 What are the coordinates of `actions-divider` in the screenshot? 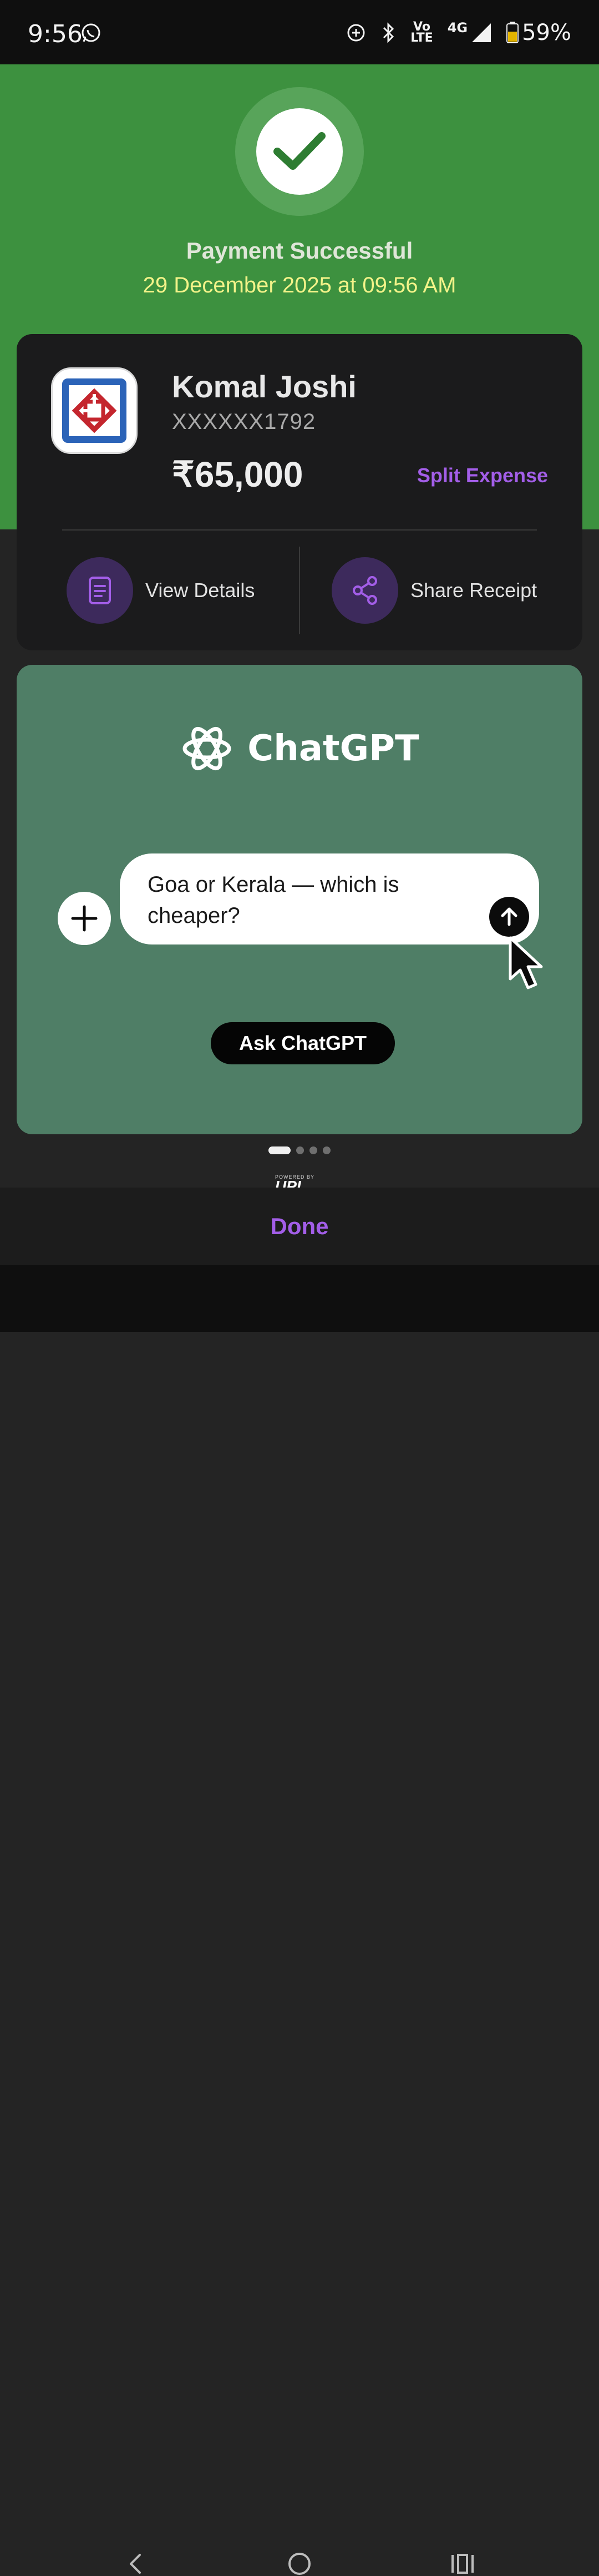 It's located at (299, 590).